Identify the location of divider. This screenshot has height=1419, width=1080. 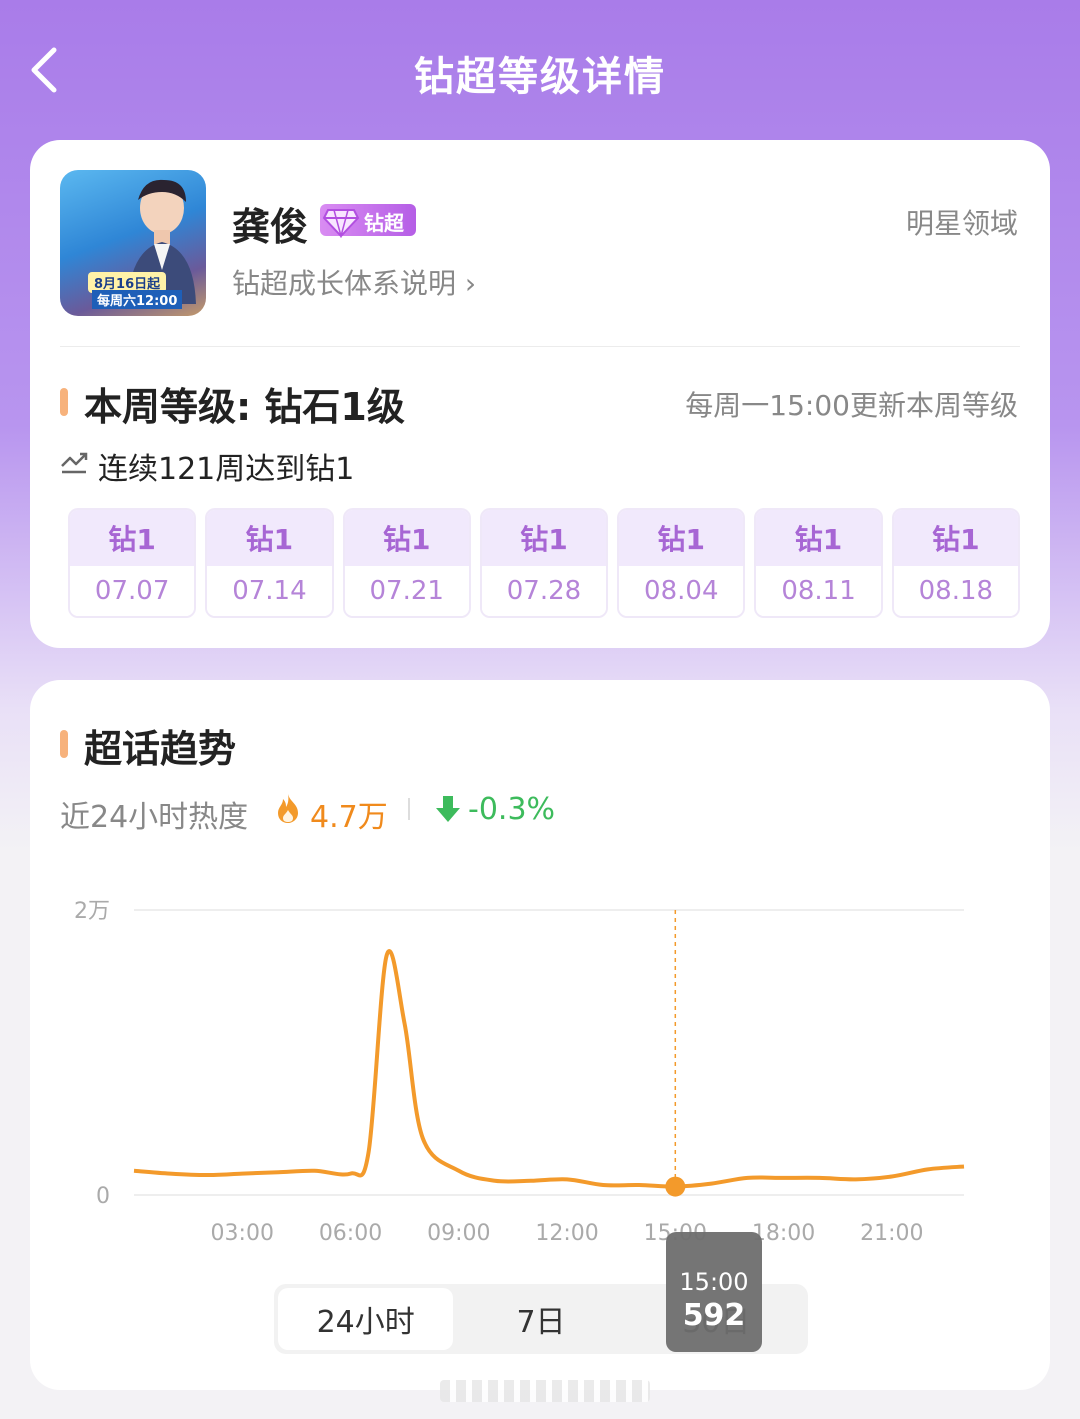
(540, 346).